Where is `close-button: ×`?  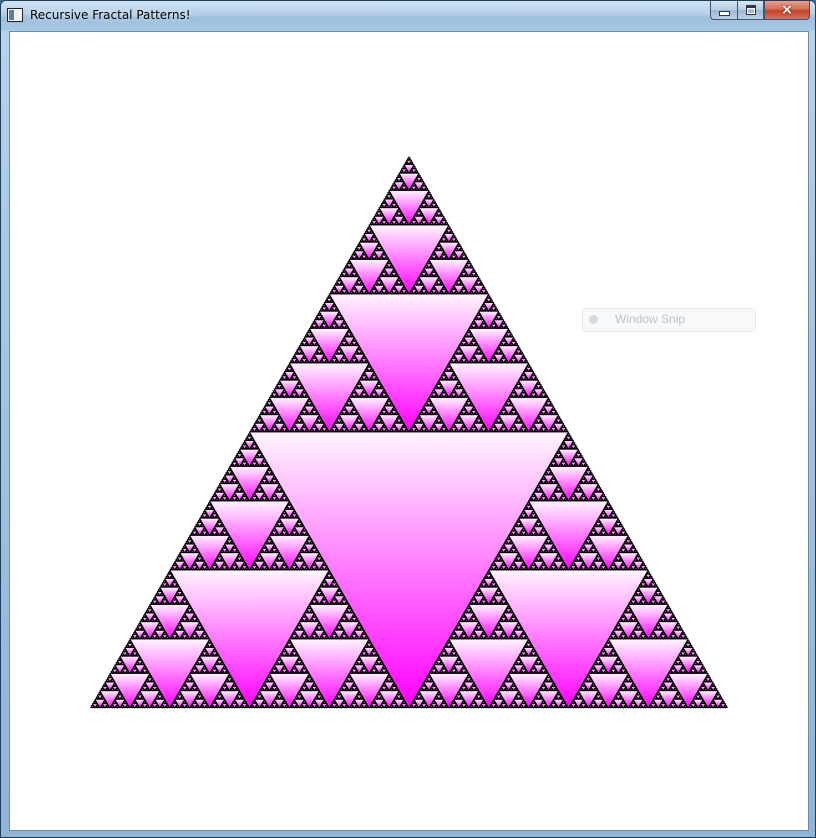 close-button: × is located at coordinates (787, 10).